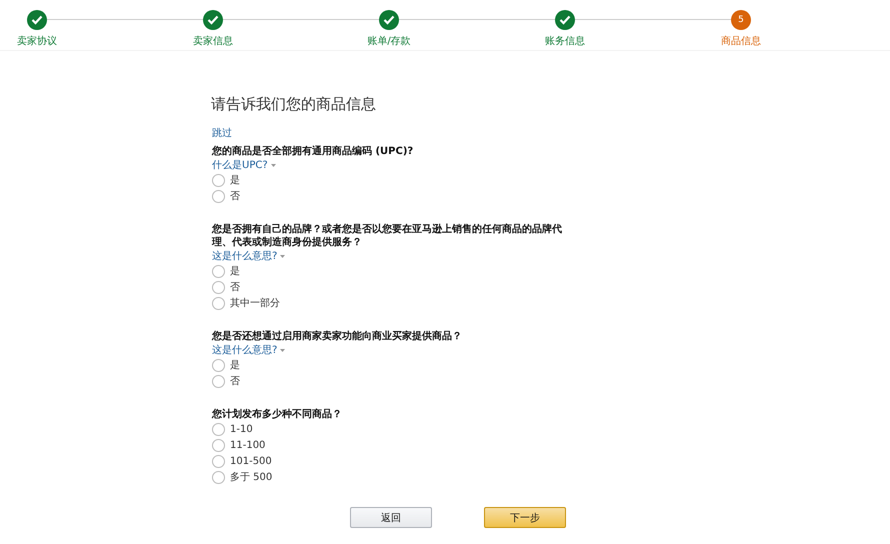  I want to click on option-label: 其中一部分, so click(255, 303).